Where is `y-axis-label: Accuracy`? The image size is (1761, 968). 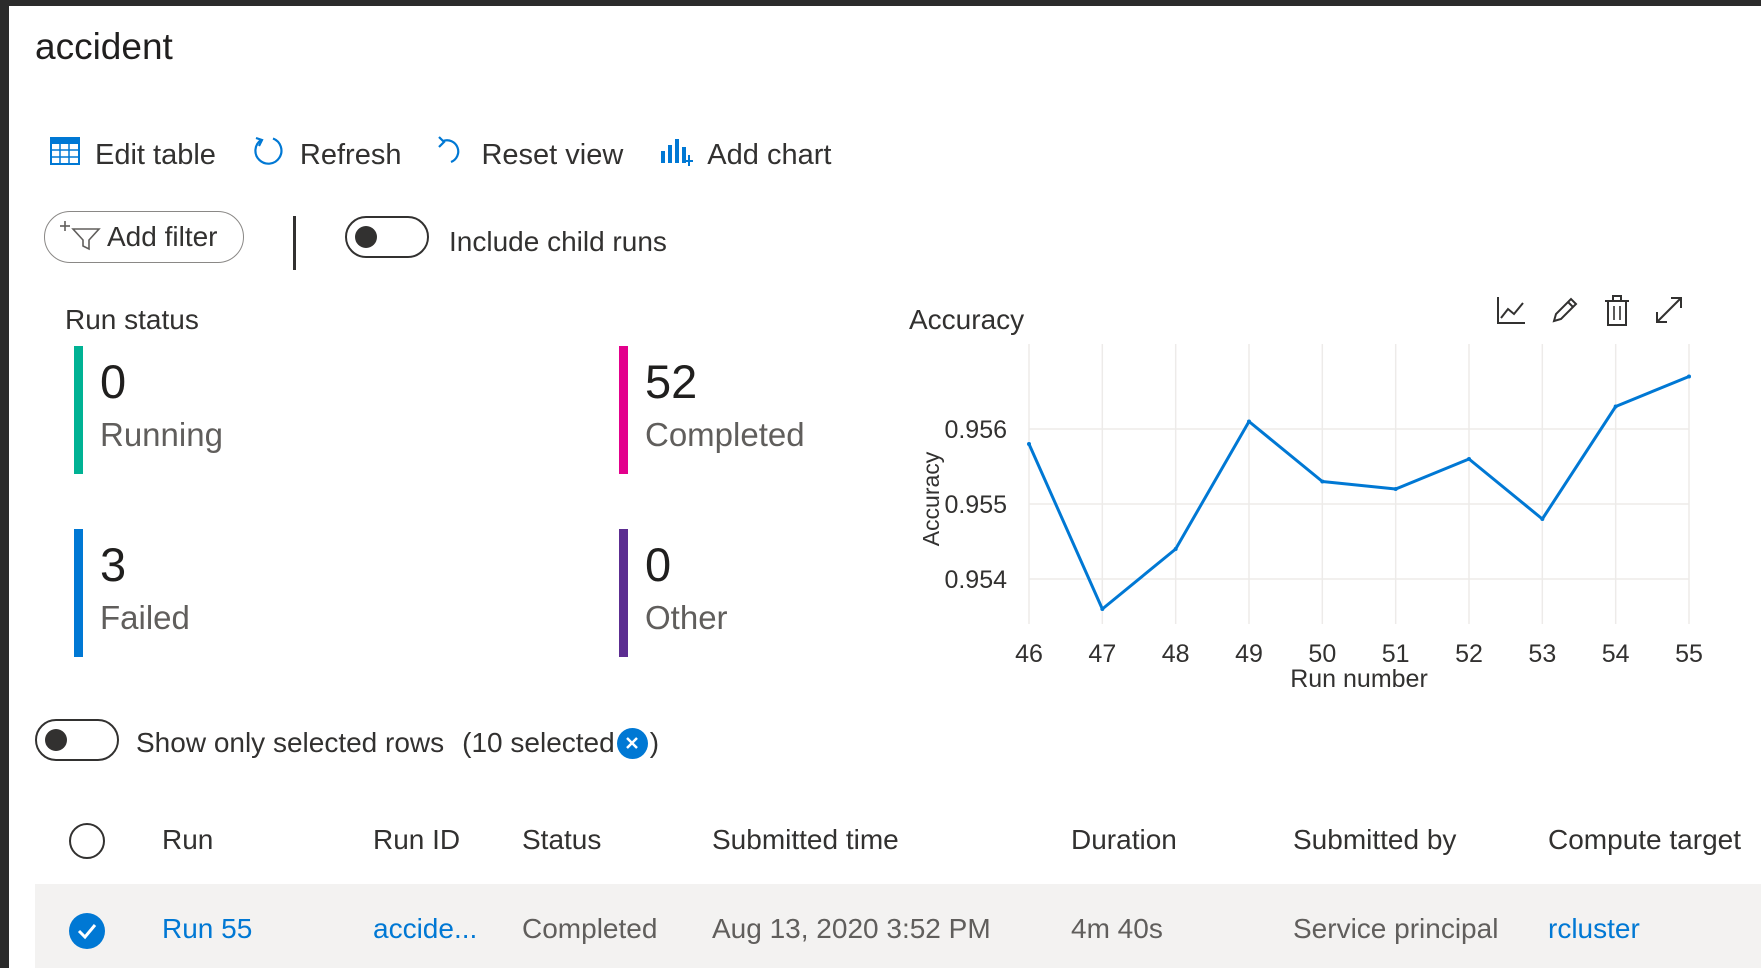
y-axis-label: Accuracy is located at coordinates (931, 498).